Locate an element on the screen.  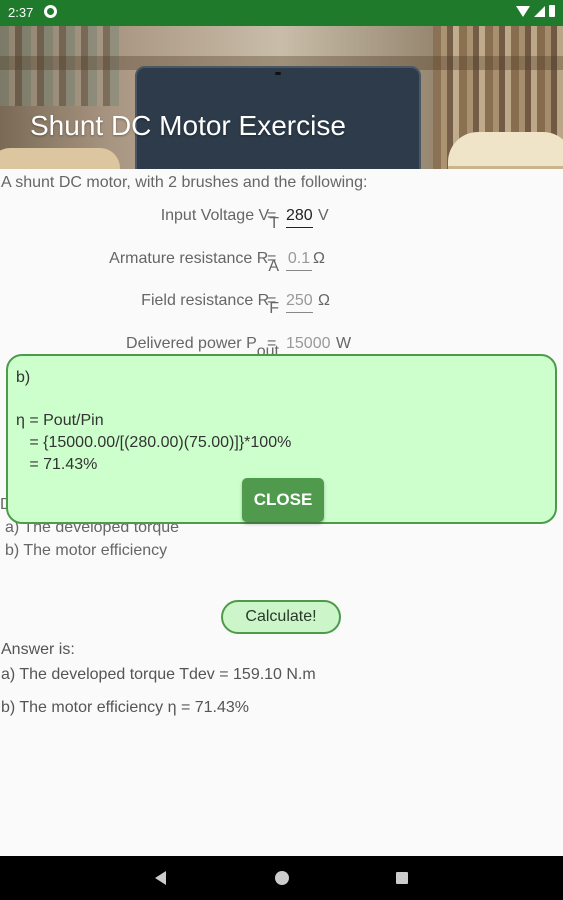
voltage-input: 280 is located at coordinates (299, 217).